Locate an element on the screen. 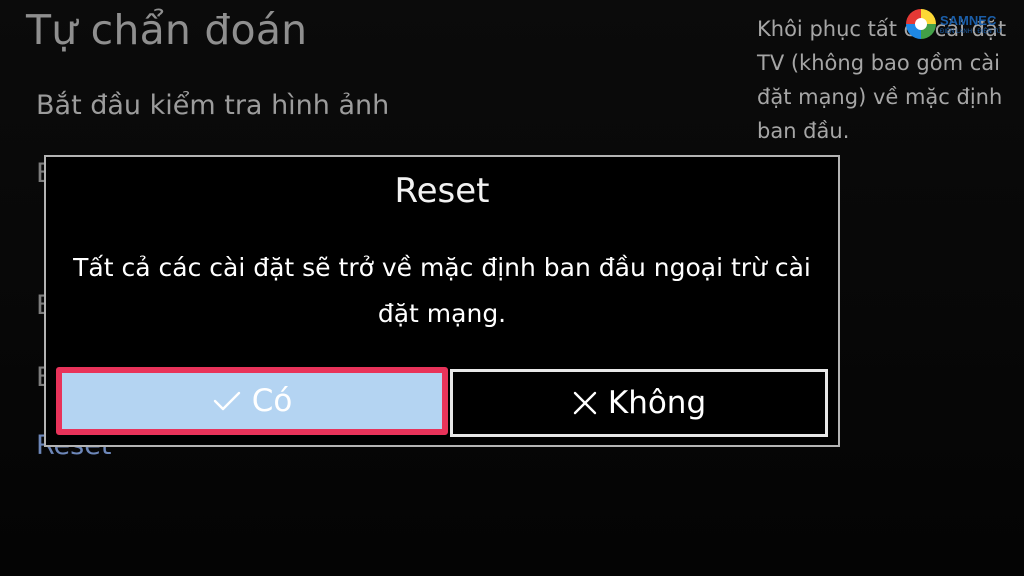 The image size is (1024, 576). yes-button: Có is located at coordinates (252, 401).